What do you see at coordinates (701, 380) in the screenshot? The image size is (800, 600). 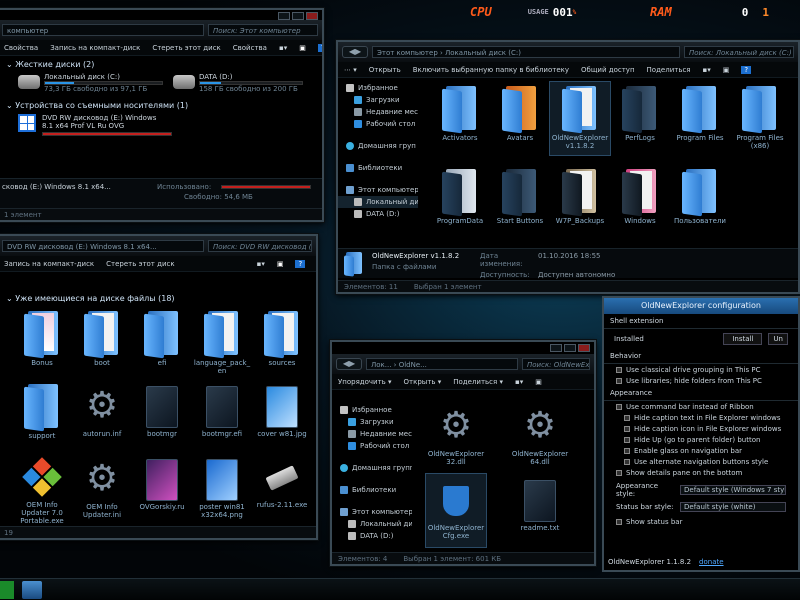 I see `opt-use-libraries: Use libraries; hide folders from This PC` at bounding box center [701, 380].